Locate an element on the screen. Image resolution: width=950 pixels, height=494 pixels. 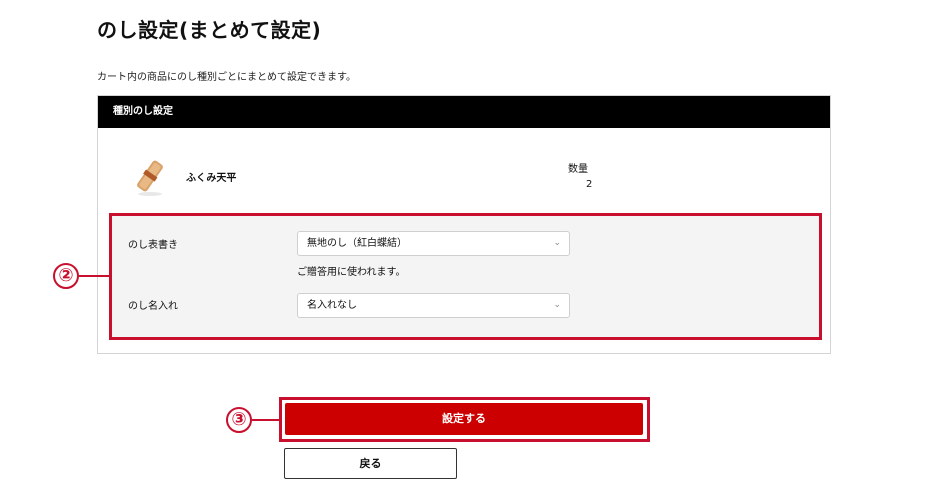
quantity-label: 数量 is located at coordinates (578, 169).